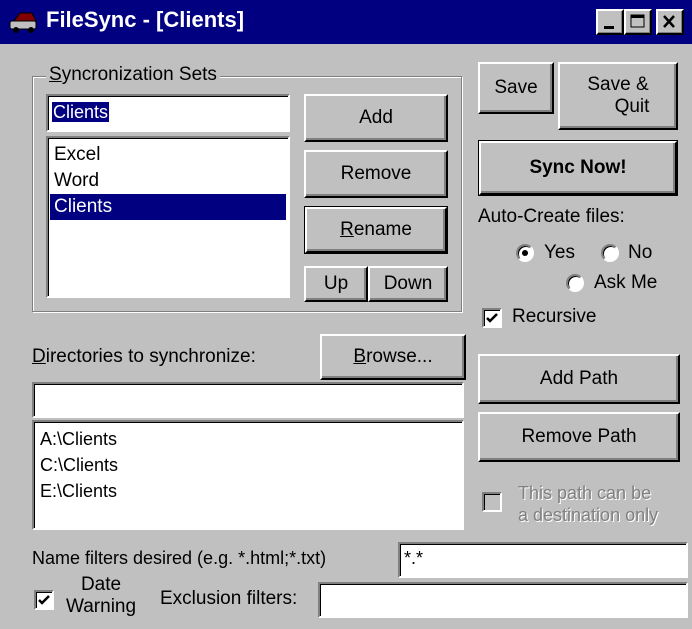  Describe the element at coordinates (168, 113) in the screenshot. I see `sync-set-name-input: Clients` at that location.